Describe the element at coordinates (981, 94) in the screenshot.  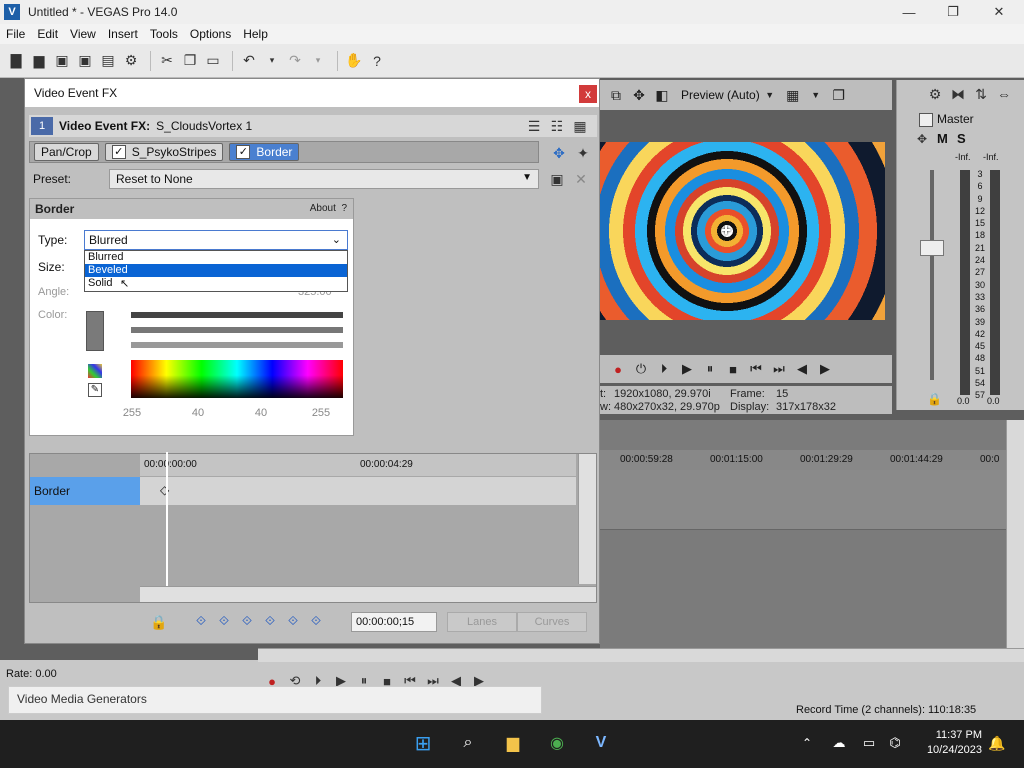
I see `dim-icon: ⇅` at that location.